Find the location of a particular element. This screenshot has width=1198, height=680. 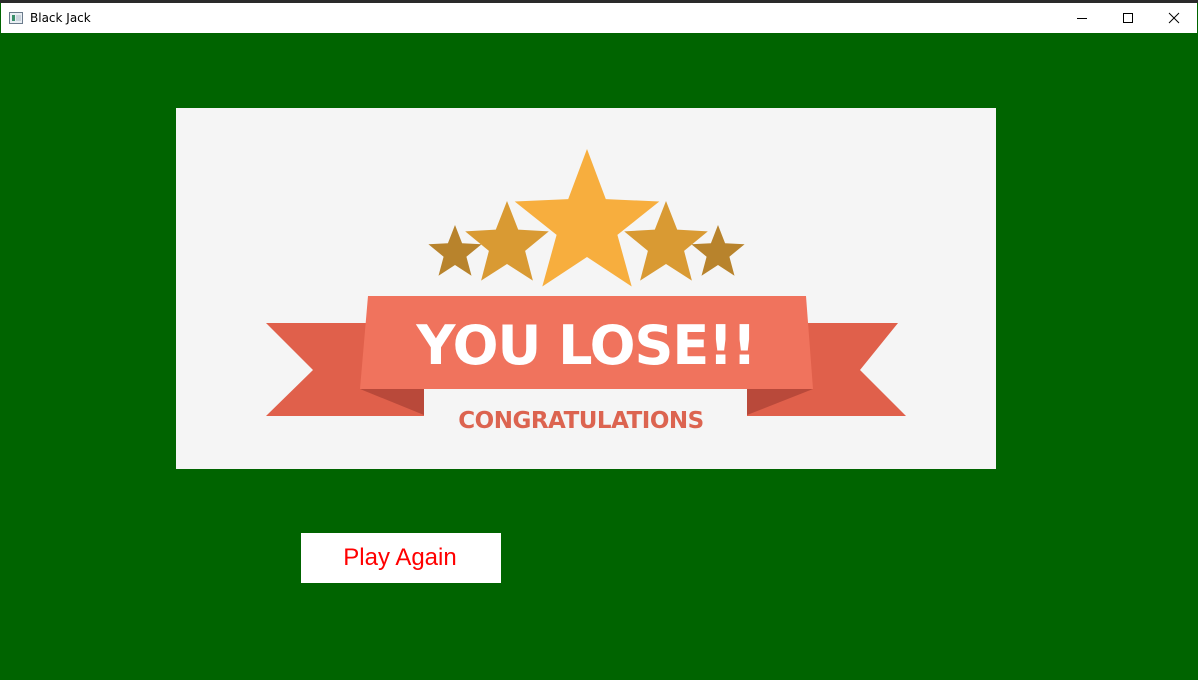

title-bar: Black Jack is located at coordinates (599, 18).